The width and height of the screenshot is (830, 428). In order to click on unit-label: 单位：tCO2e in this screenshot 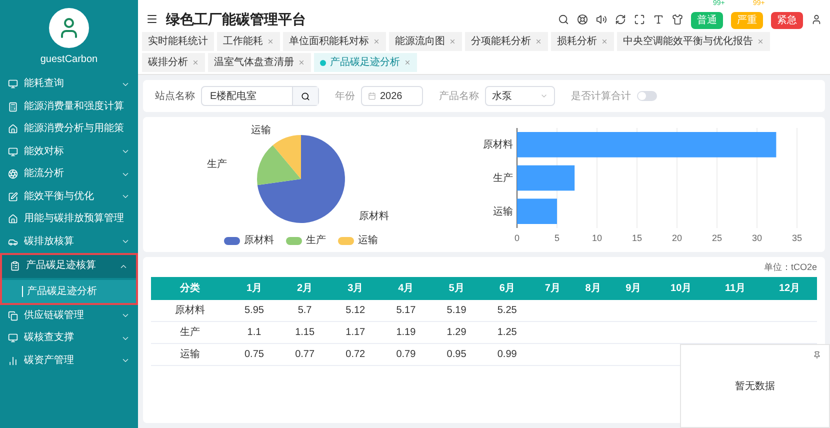, I will do `click(790, 267)`.